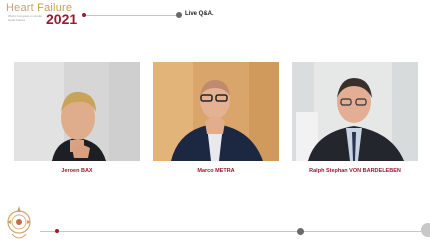 The image size is (430, 242). What do you see at coordinates (179, 15) in the screenshot?
I see `header-session-dot` at bounding box center [179, 15].